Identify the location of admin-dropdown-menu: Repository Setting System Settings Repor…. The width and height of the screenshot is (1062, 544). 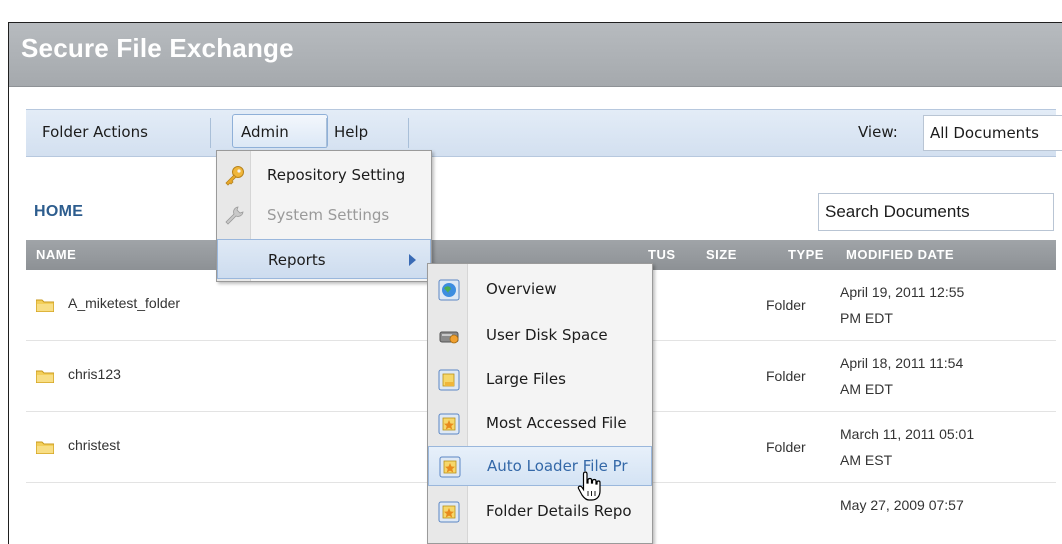
(324, 216).